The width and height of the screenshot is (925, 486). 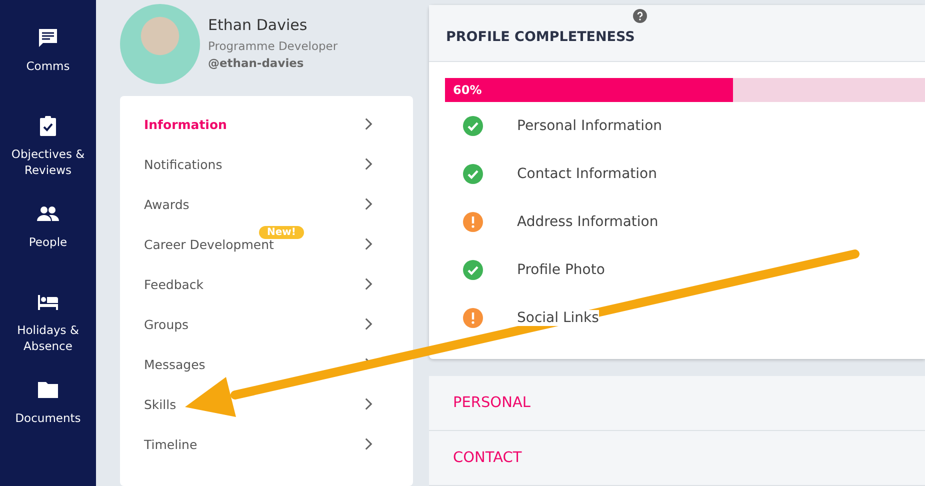 I want to click on chat-icon, so click(x=48, y=38).